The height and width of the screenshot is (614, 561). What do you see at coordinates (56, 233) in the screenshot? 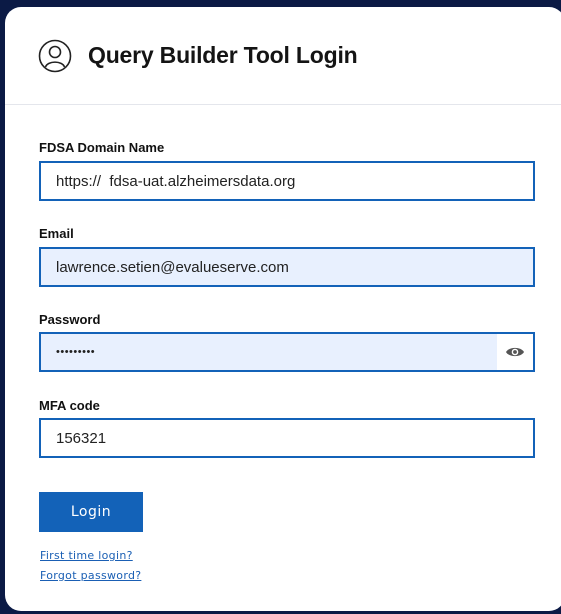
I see `email-label: Email` at bounding box center [56, 233].